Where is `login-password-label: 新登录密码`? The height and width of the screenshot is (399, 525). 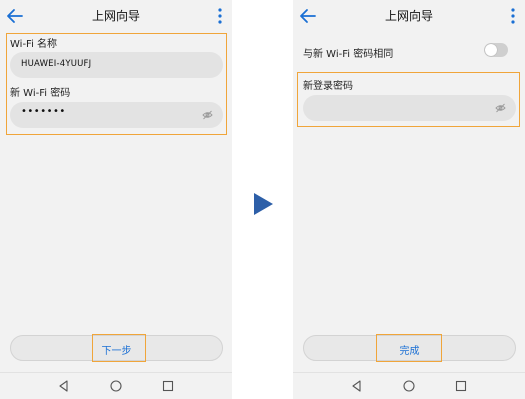
login-password-label: 新登录密码 is located at coordinates (328, 86).